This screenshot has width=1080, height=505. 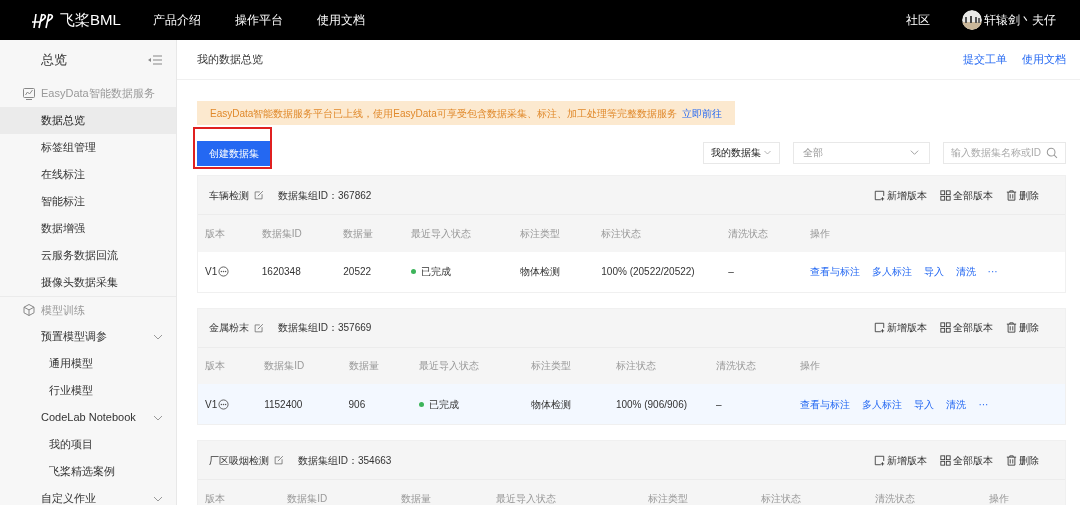 I want to click on cube-icon, so click(x=29, y=310).